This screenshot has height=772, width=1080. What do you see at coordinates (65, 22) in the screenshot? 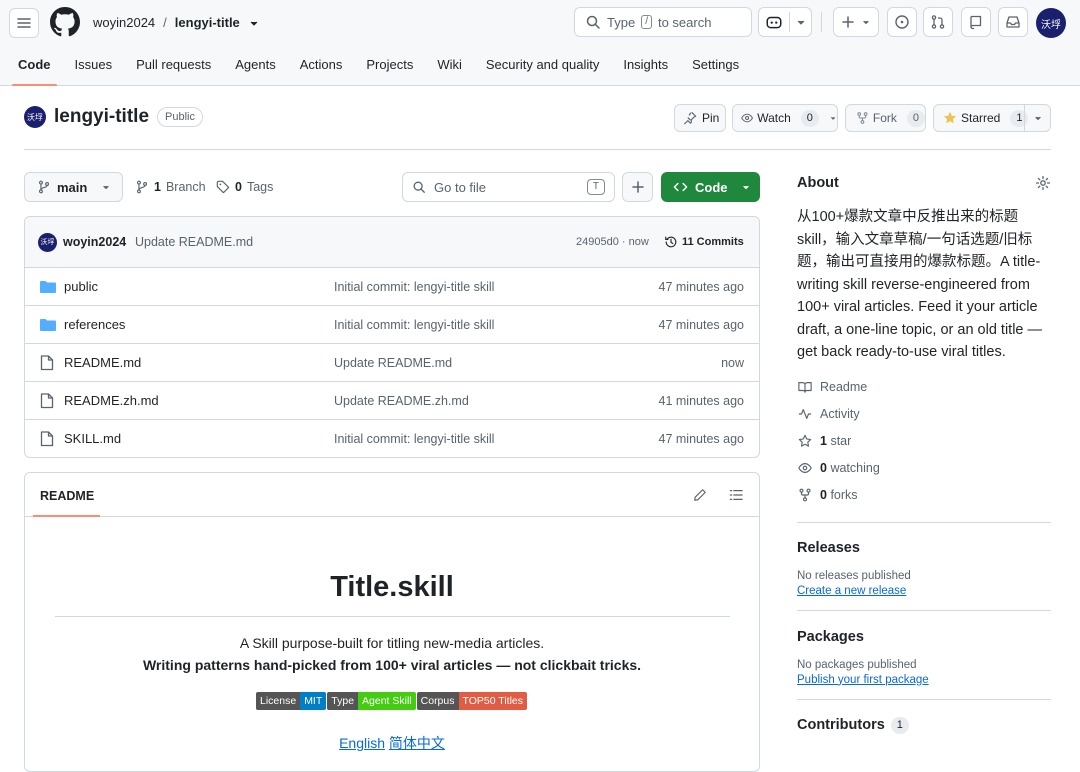
I see `github-logo` at bounding box center [65, 22].